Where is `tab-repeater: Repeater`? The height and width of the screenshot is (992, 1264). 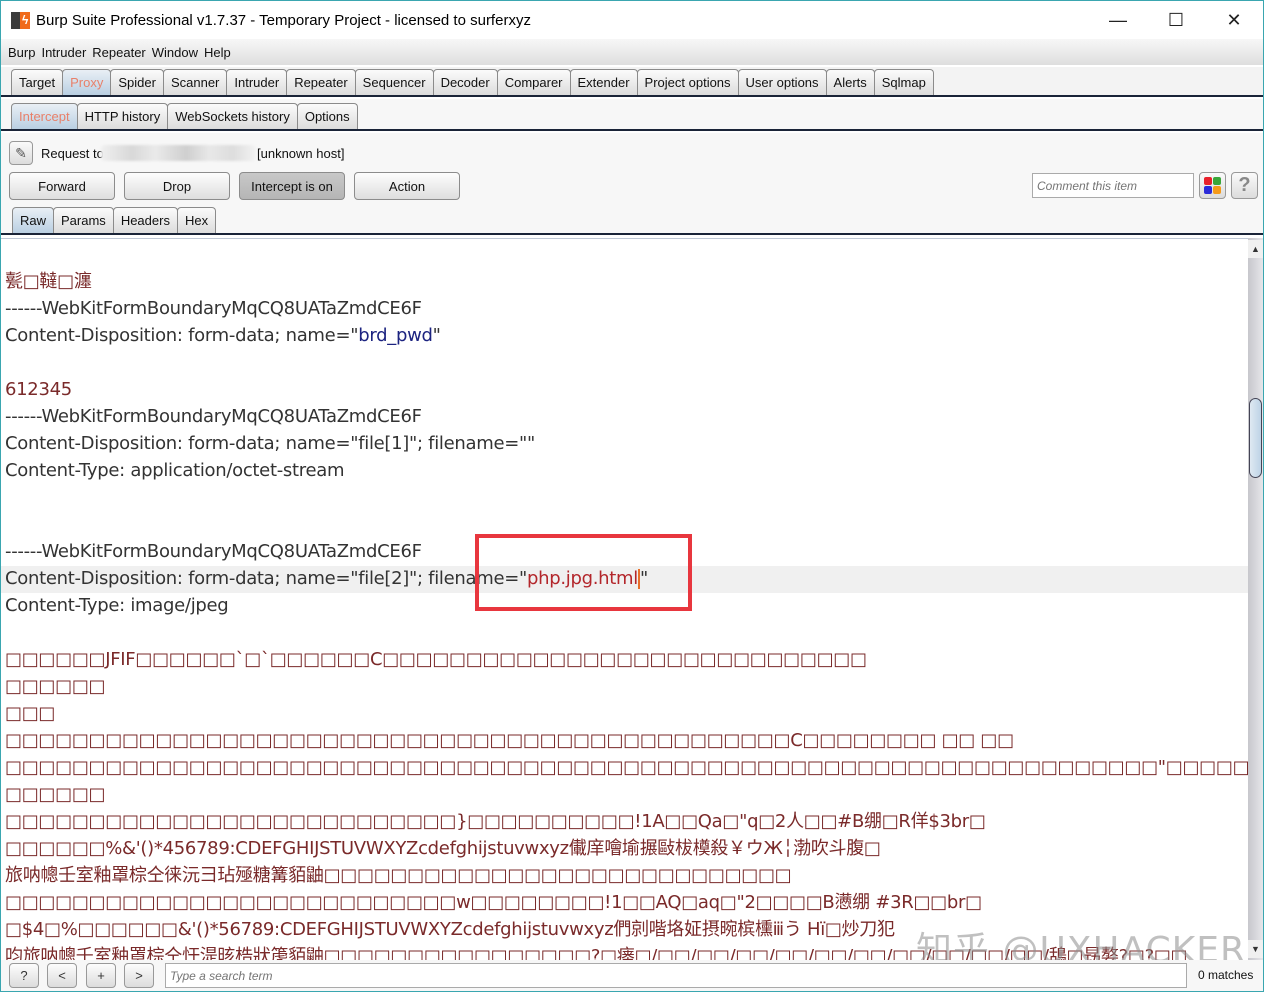
tab-repeater: Repeater is located at coordinates (321, 82).